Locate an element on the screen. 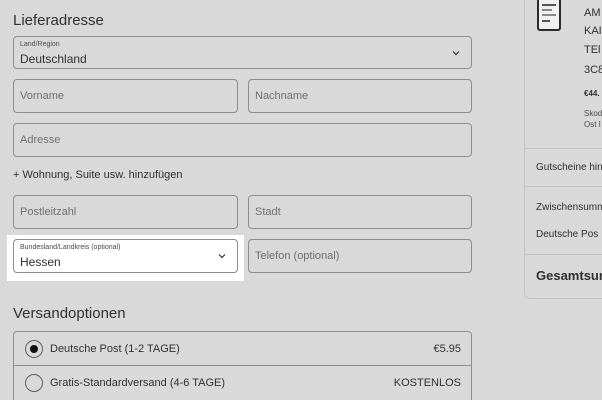 The width and height of the screenshot is (602, 400). city-input: Stadt is located at coordinates (360, 212).